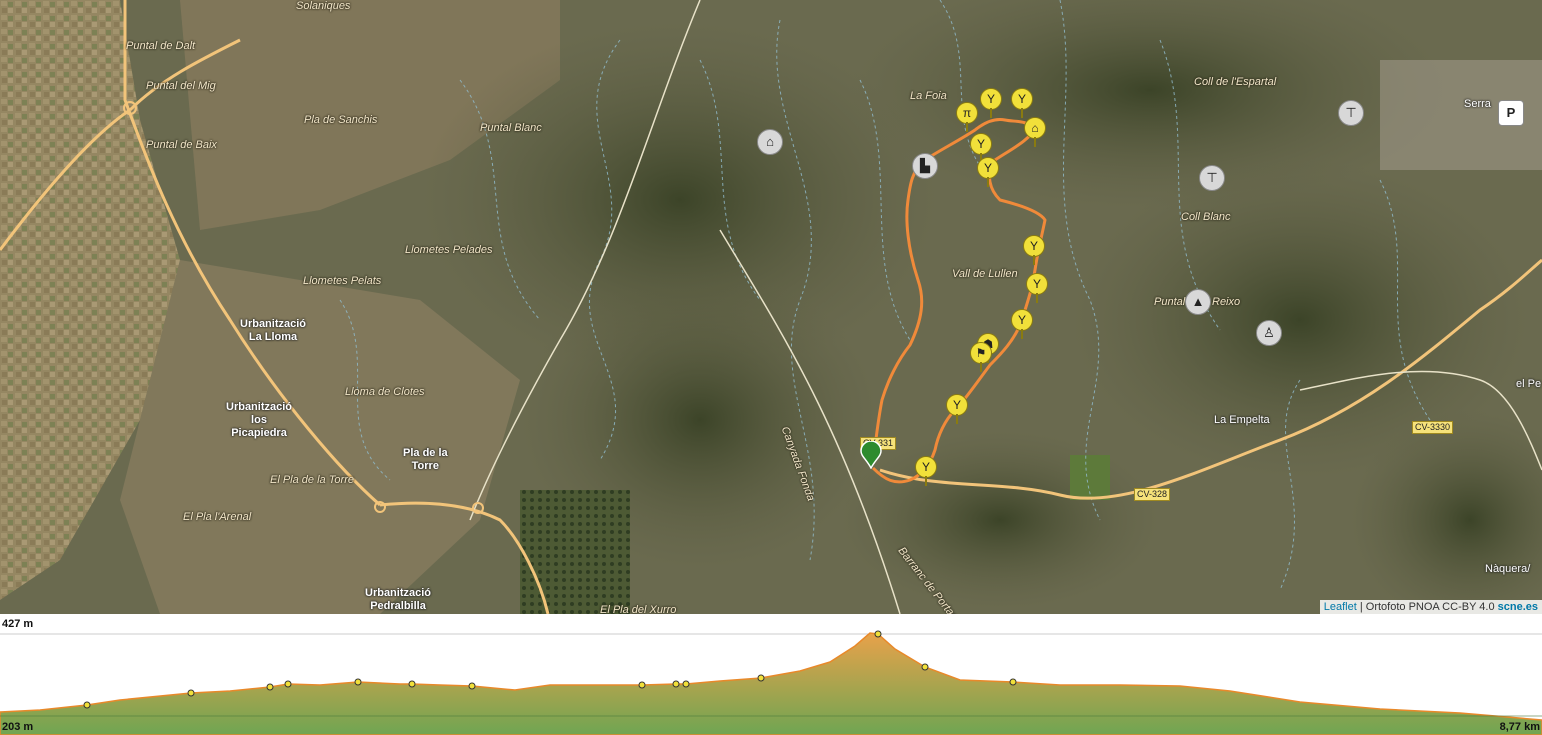 Image resolution: width=1542 pixels, height=735 pixels. I want to click on place-label: Puntal del Mig, so click(181, 86).